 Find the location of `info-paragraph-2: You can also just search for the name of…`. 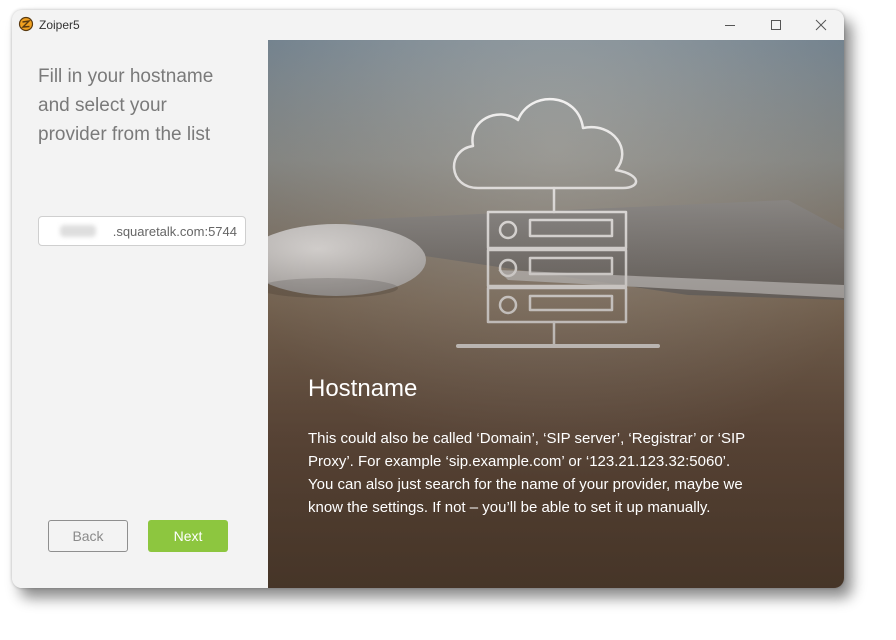

info-paragraph-2: You can also just search for the name of… is located at coordinates (525, 496).